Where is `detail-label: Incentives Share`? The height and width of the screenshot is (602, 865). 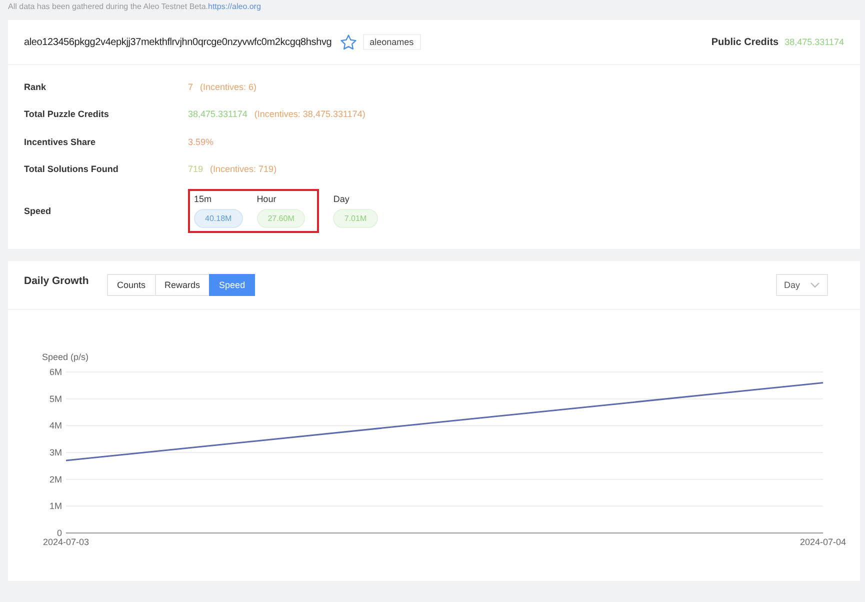
detail-label: Incentives Share is located at coordinates (60, 141).